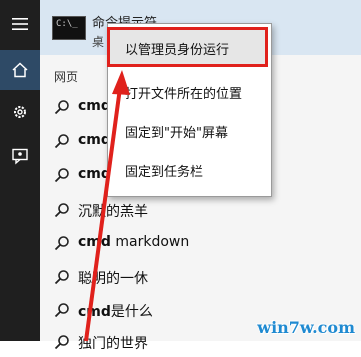  What do you see at coordinates (66, 77) in the screenshot?
I see `section-heading-web: 网页` at bounding box center [66, 77].